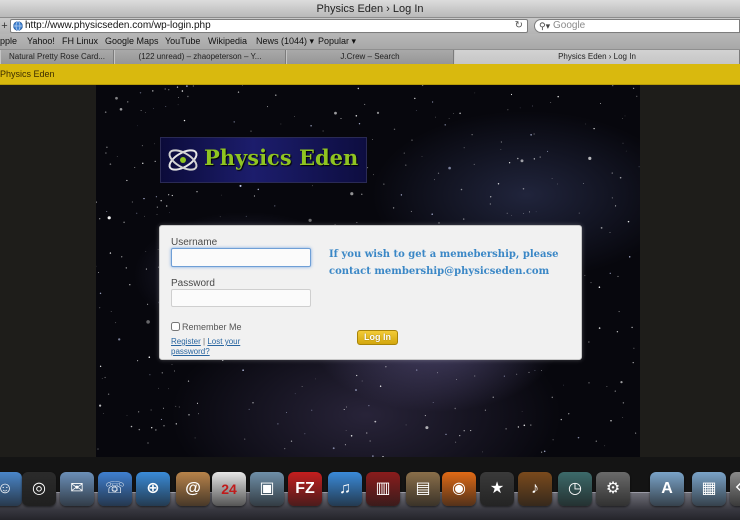 This screenshot has width=740, height=520. What do you see at coordinates (212, 327) in the screenshot?
I see `remember-me-label: Remember Me` at bounding box center [212, 327].